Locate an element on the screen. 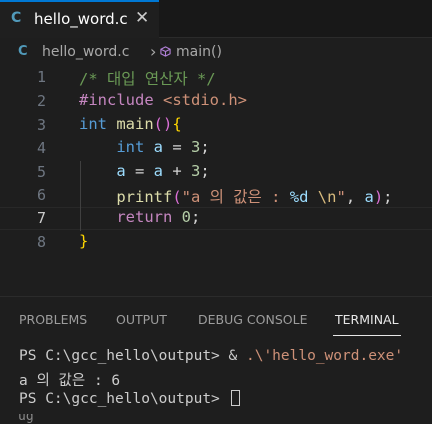  code-line: 5 a = a + 3; is located at coordinates (216, 173).